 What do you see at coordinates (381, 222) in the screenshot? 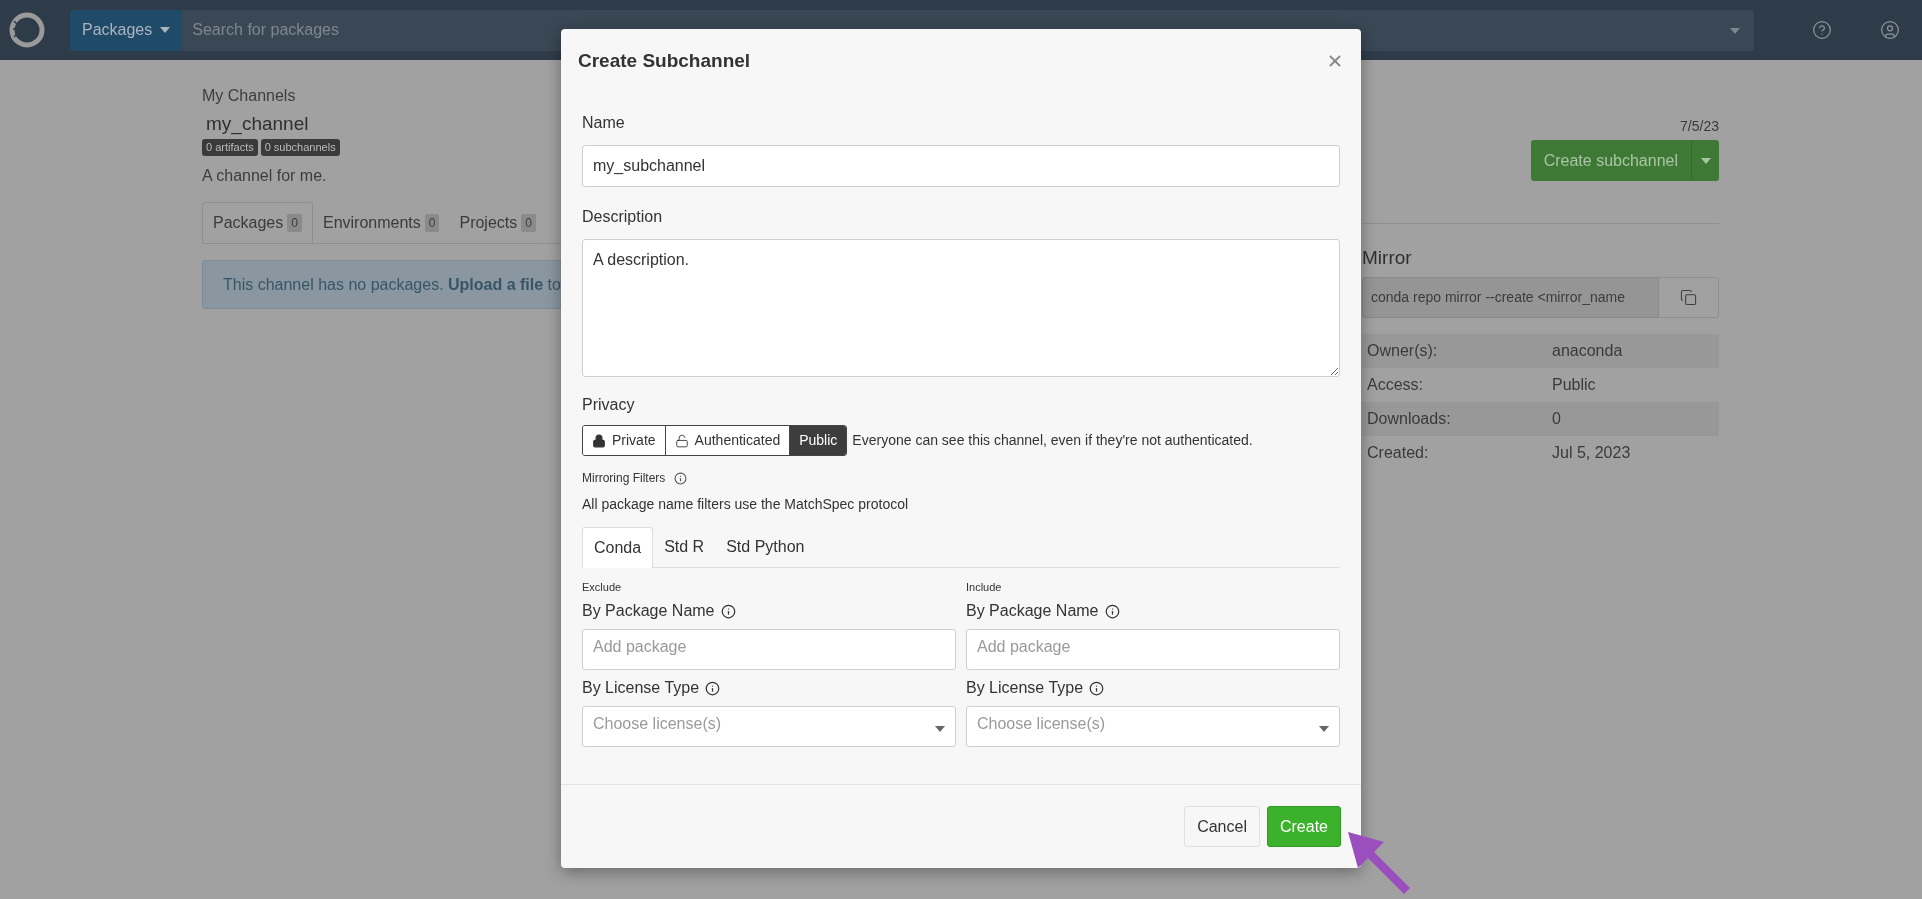
I see `channel-tab: Environments 0` at bounding box center [381, 222].